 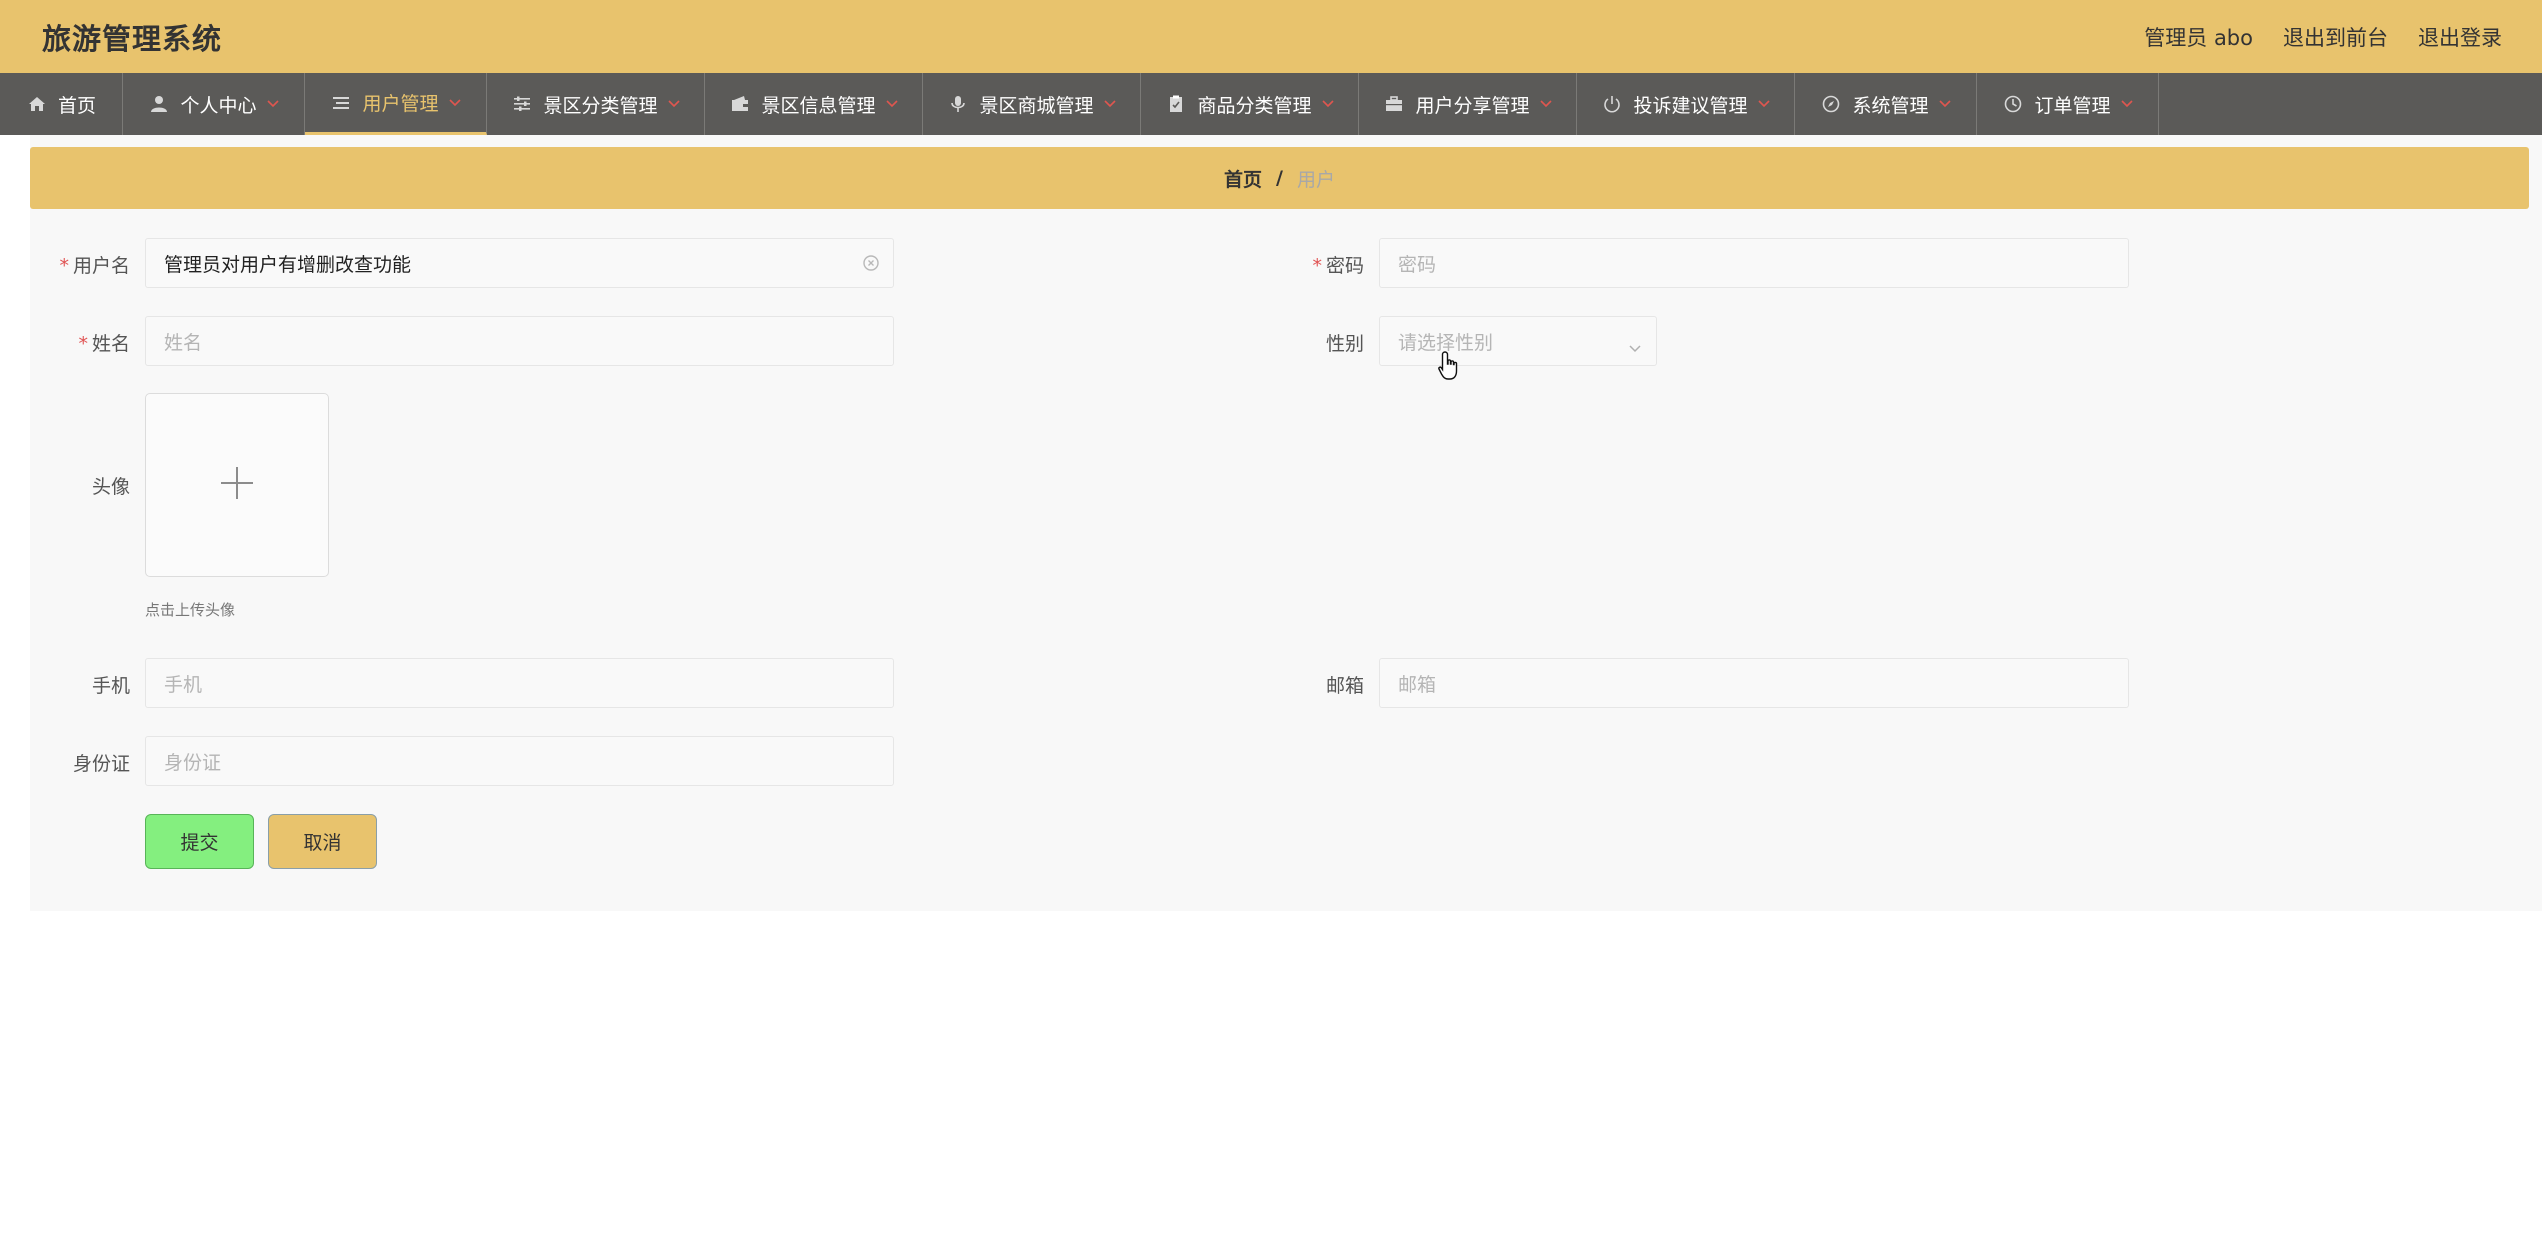 What do you see at coordinates (1754, 263) in the screenshot?
I see `password-input: 密码` at bounding box center [1754, 263].